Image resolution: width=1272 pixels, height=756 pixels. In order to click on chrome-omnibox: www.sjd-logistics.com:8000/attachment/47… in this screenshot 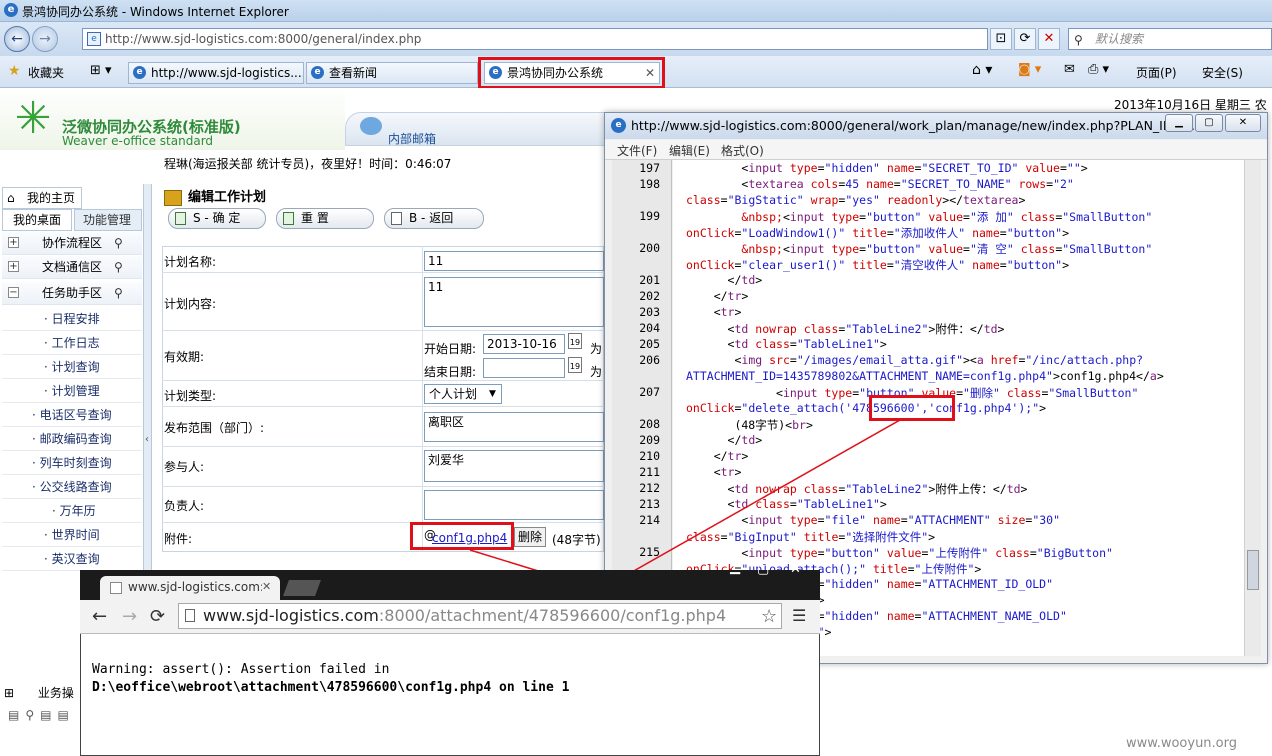, I will do `click(480, 616)`.